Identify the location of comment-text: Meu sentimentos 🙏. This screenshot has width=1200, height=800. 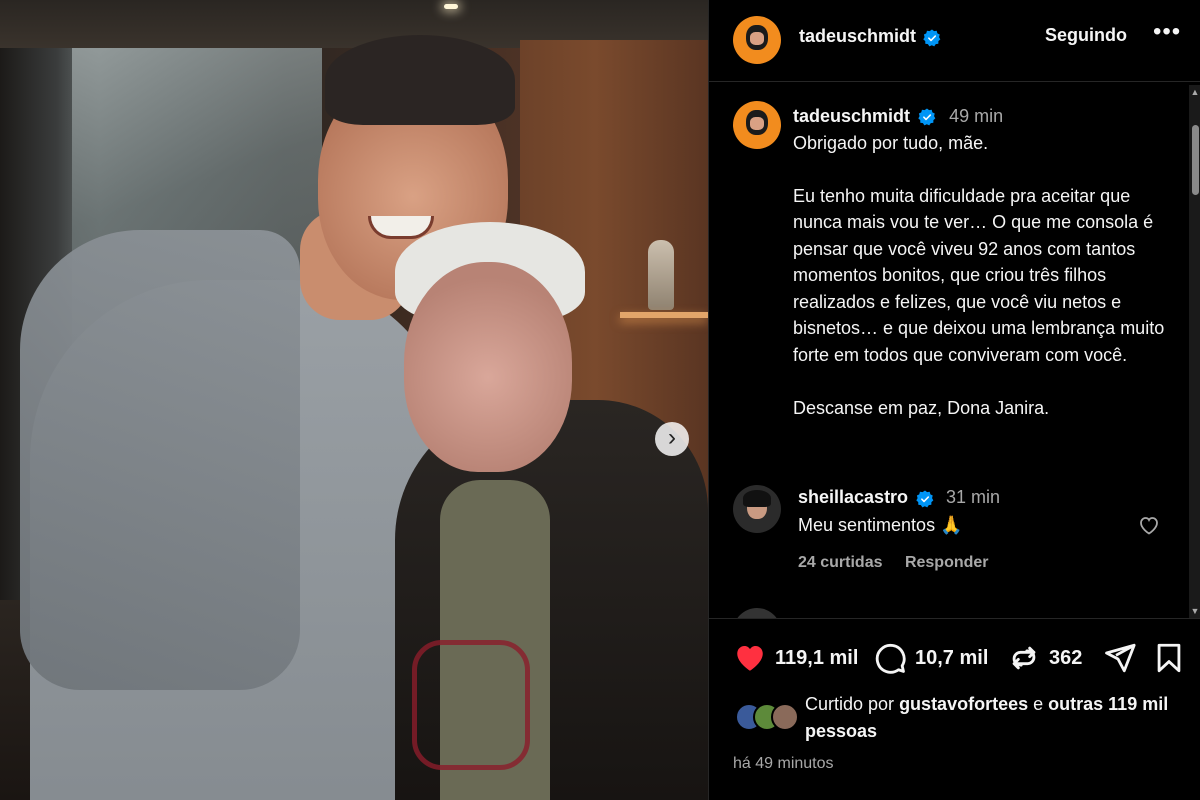
(880, 525).